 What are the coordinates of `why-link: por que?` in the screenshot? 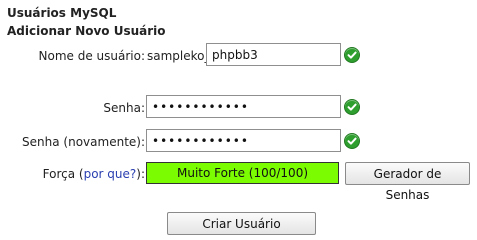 It's located at (110, 174).